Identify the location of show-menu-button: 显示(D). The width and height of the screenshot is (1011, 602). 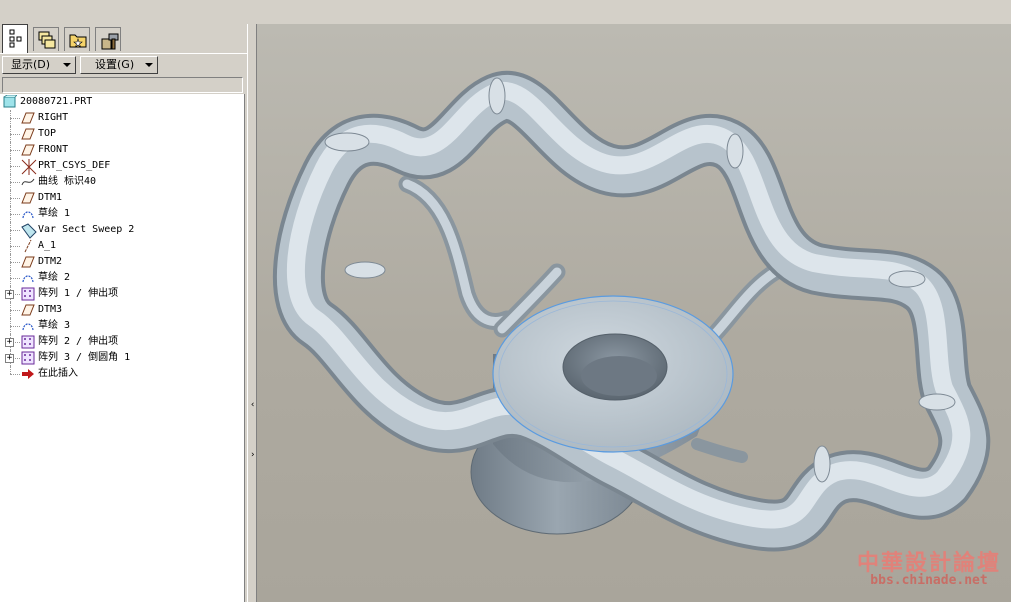
(39, 65).